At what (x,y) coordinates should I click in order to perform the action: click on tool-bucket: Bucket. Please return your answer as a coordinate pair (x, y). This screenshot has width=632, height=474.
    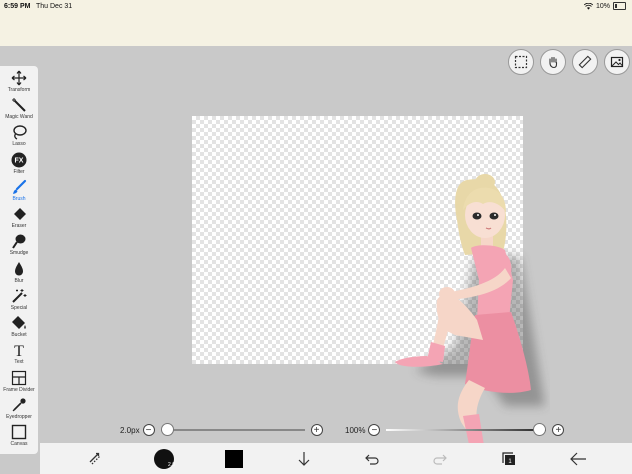
    Looking at the image, I should click on (19, 328).